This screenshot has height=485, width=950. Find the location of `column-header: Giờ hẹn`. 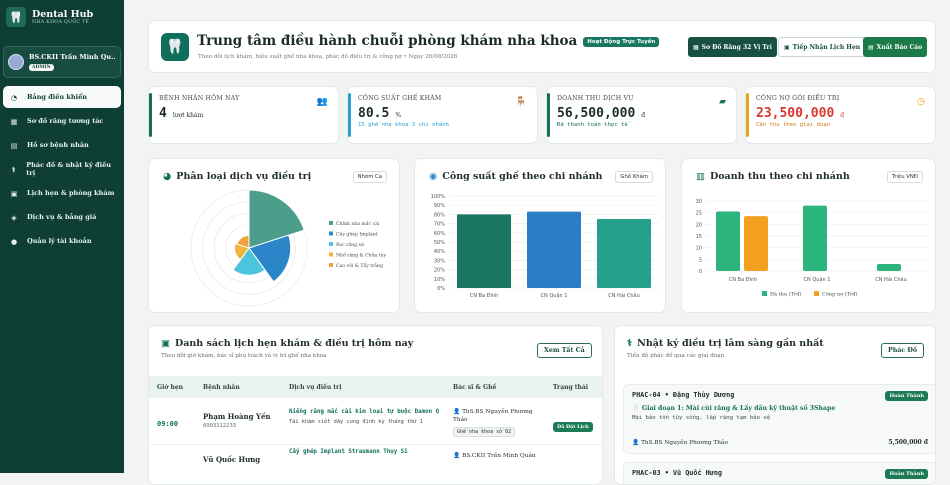

column-header: Giờ hẹn is located at coordinates (172, 387).